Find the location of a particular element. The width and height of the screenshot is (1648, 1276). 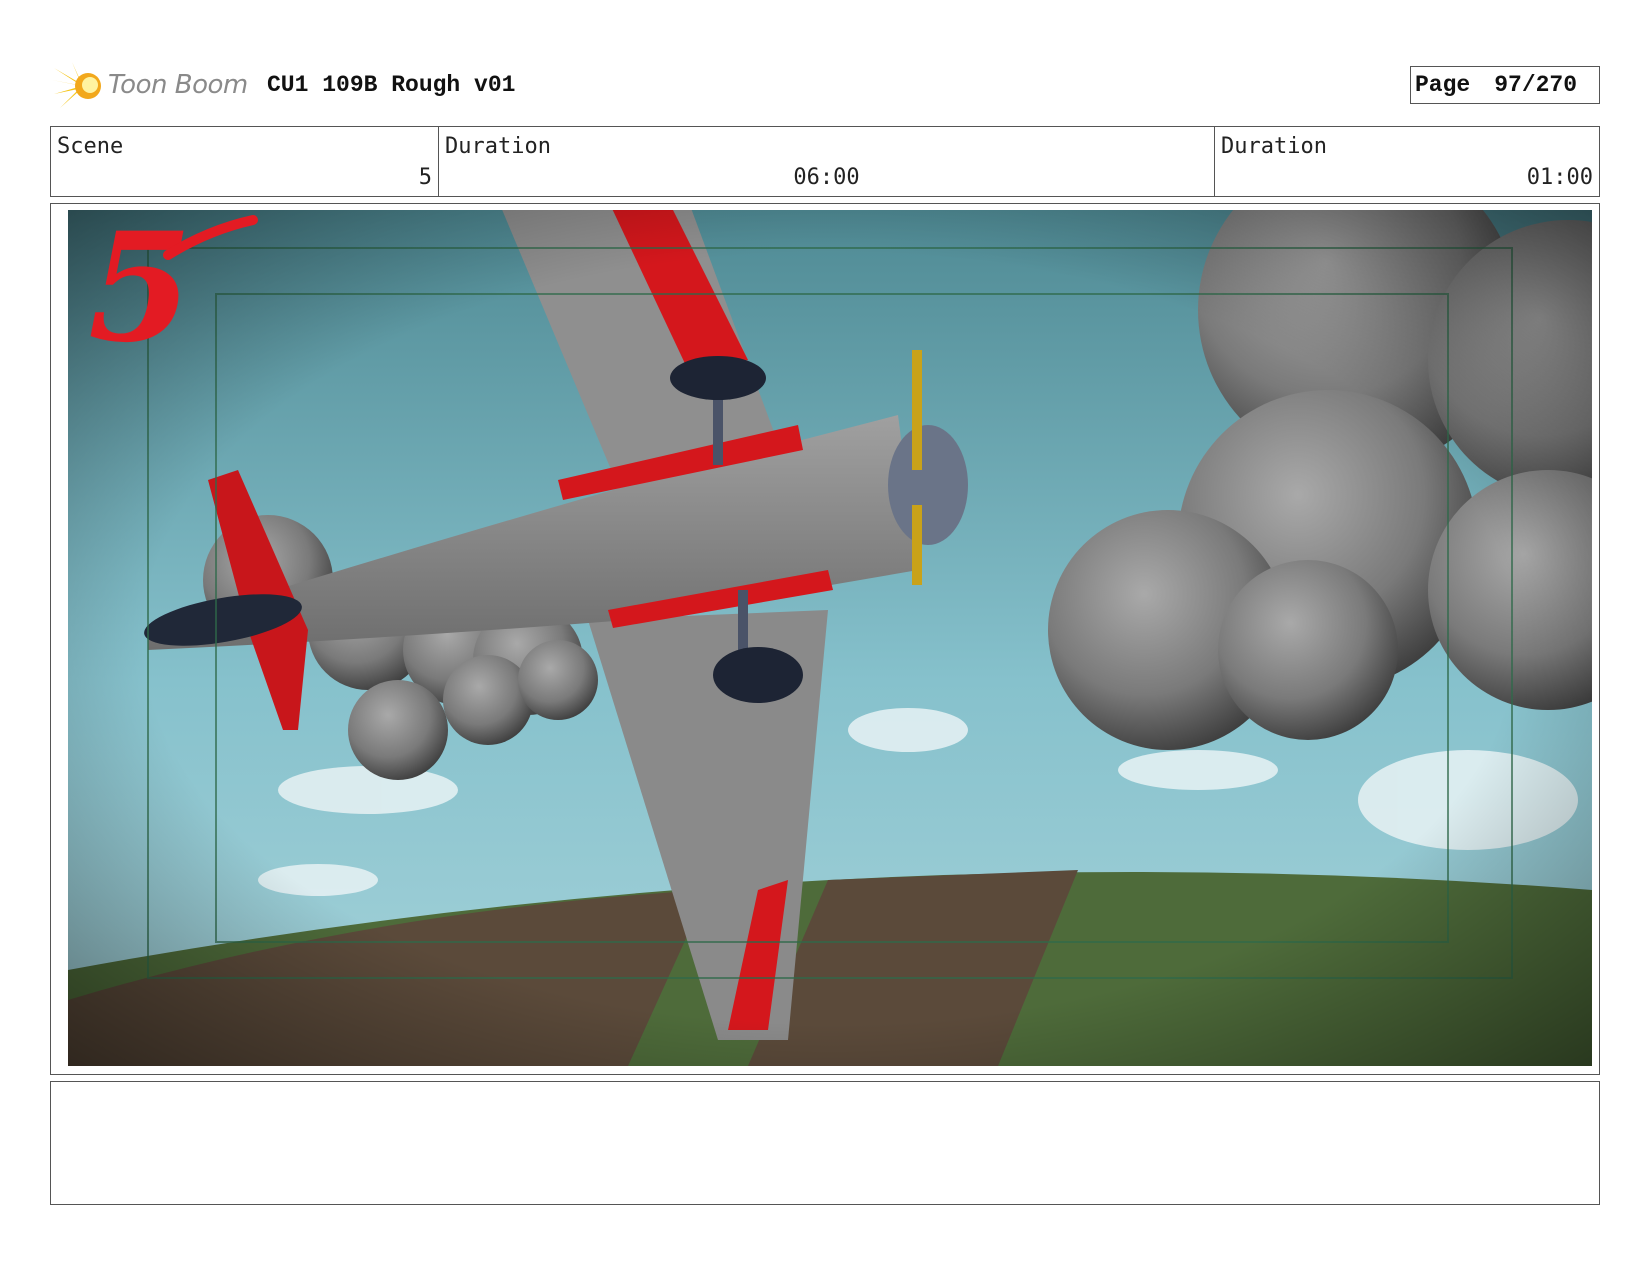

page-label: Page is located at coordinates (1443, 85).